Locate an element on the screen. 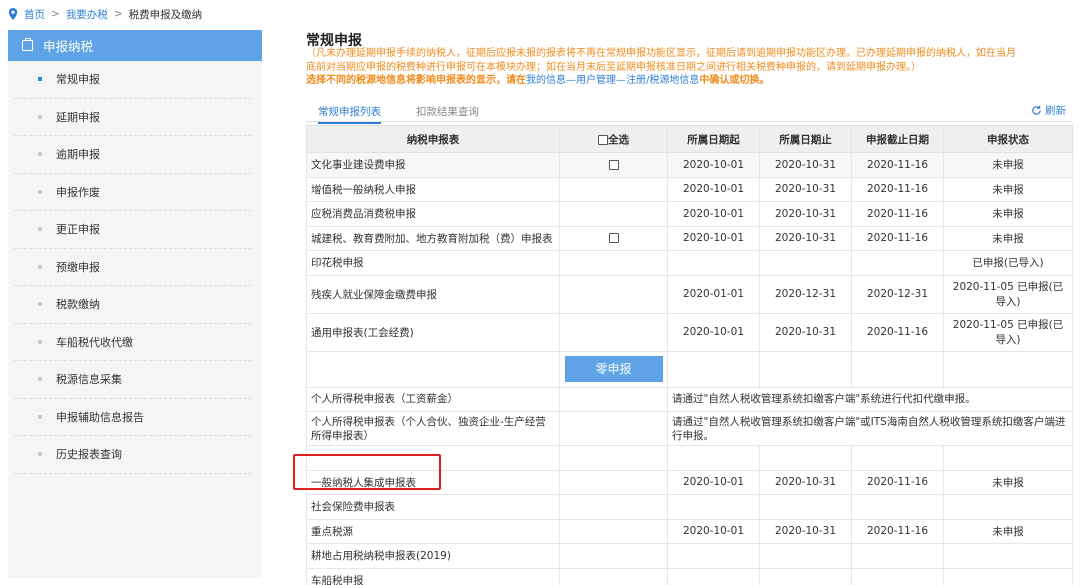  sidebar-item: 申报作废 is located at coordinates (133, 192).